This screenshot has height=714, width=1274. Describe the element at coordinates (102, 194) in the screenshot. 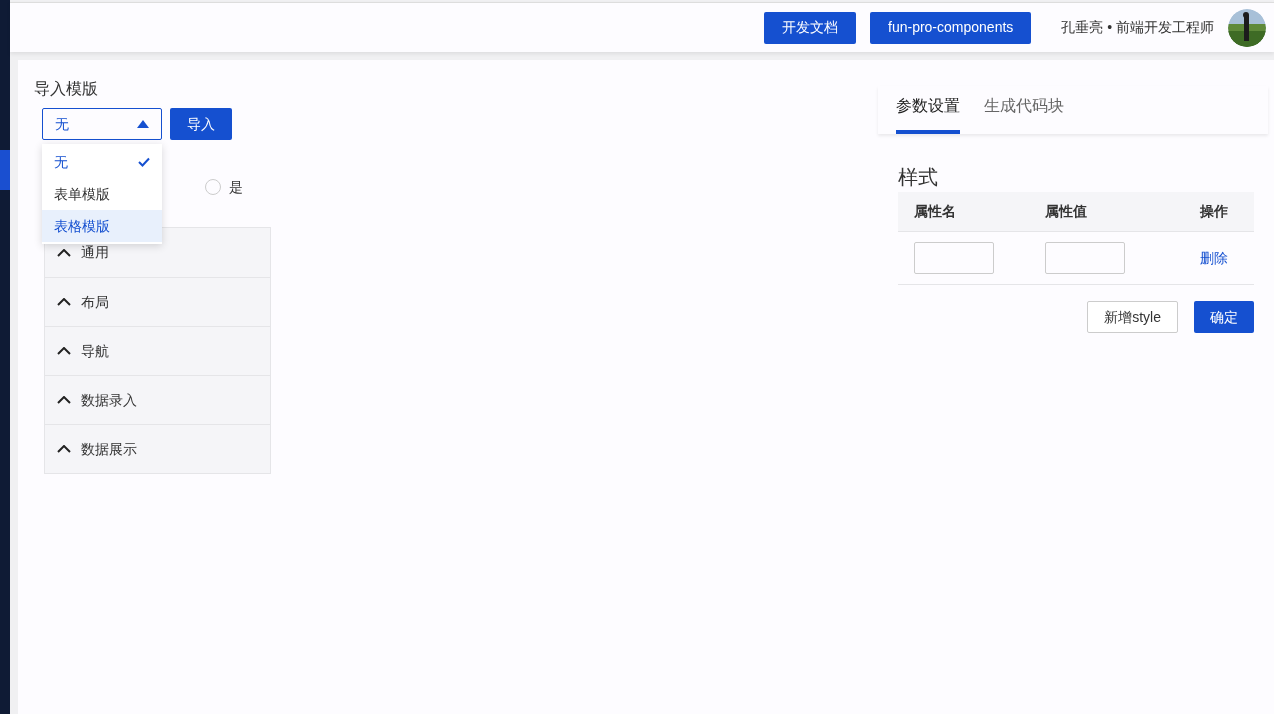

I see `dropdown-option: 表单模版` at that location.